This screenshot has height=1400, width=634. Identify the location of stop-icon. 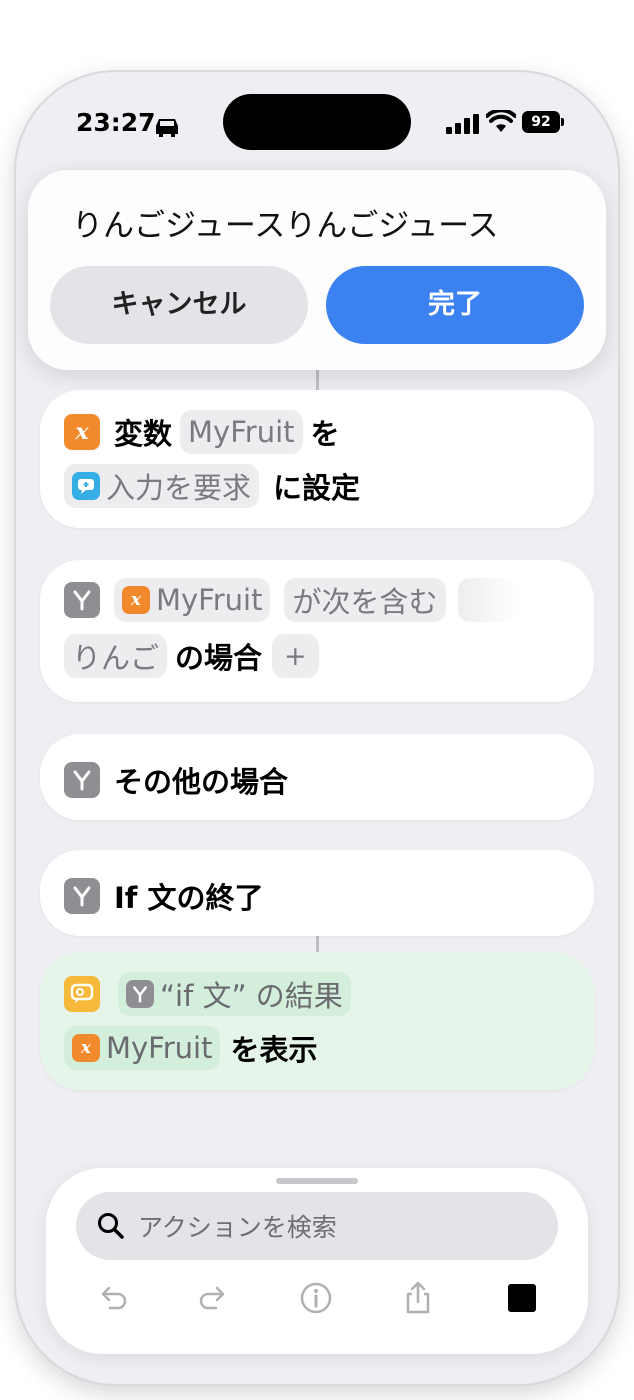
(522, 1298).